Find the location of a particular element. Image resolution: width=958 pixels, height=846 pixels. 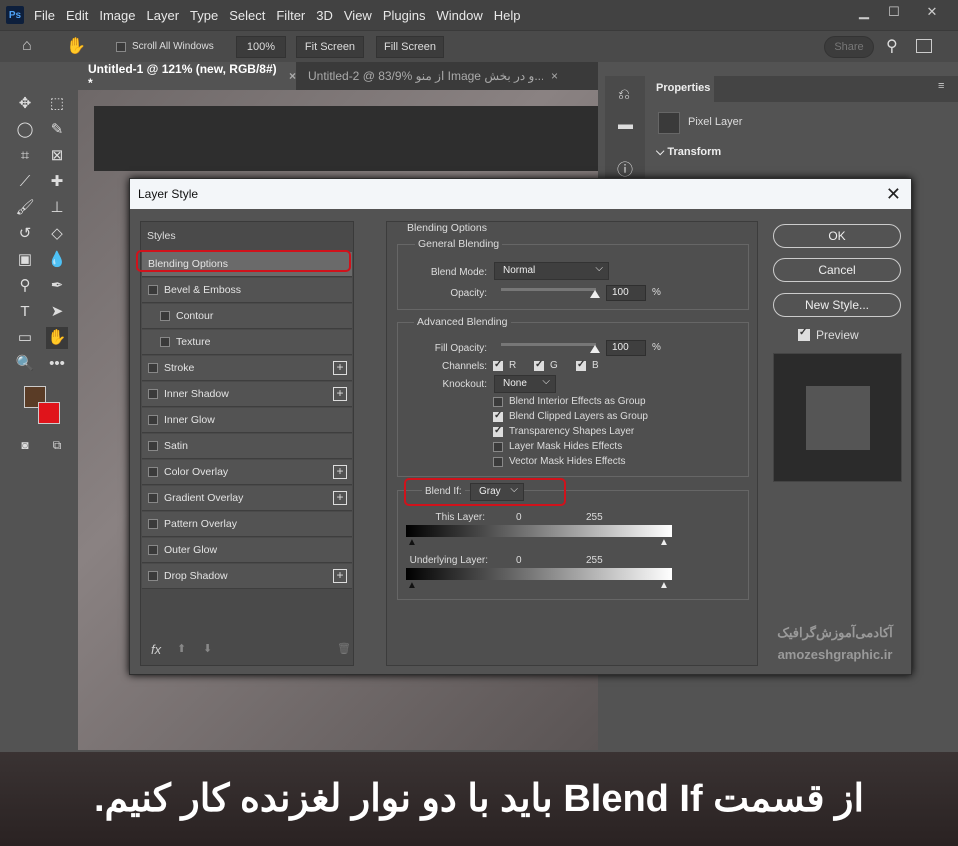

channel-b-checkbox: B is located at coordinates (587, 365).